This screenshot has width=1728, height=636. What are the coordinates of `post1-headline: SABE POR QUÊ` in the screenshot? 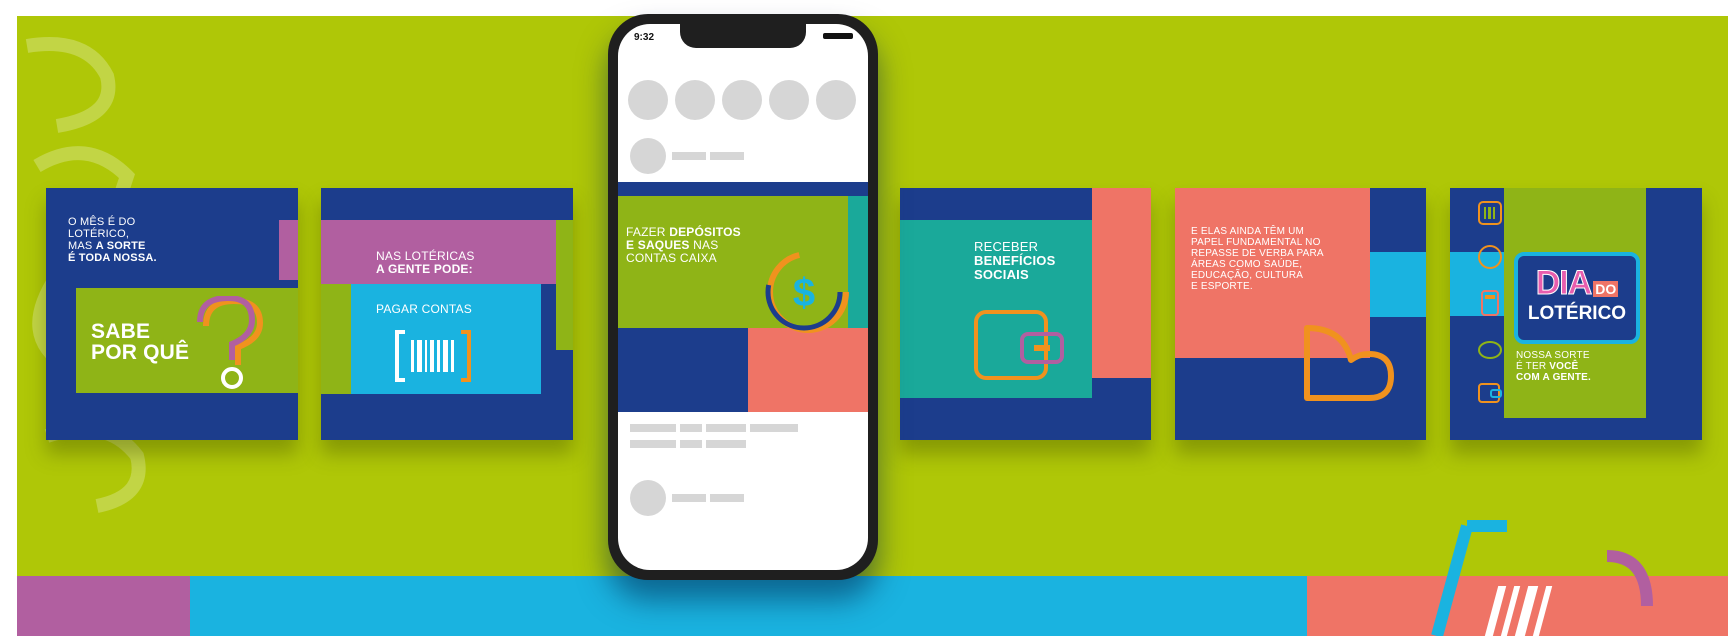 It's located at (140, 342).